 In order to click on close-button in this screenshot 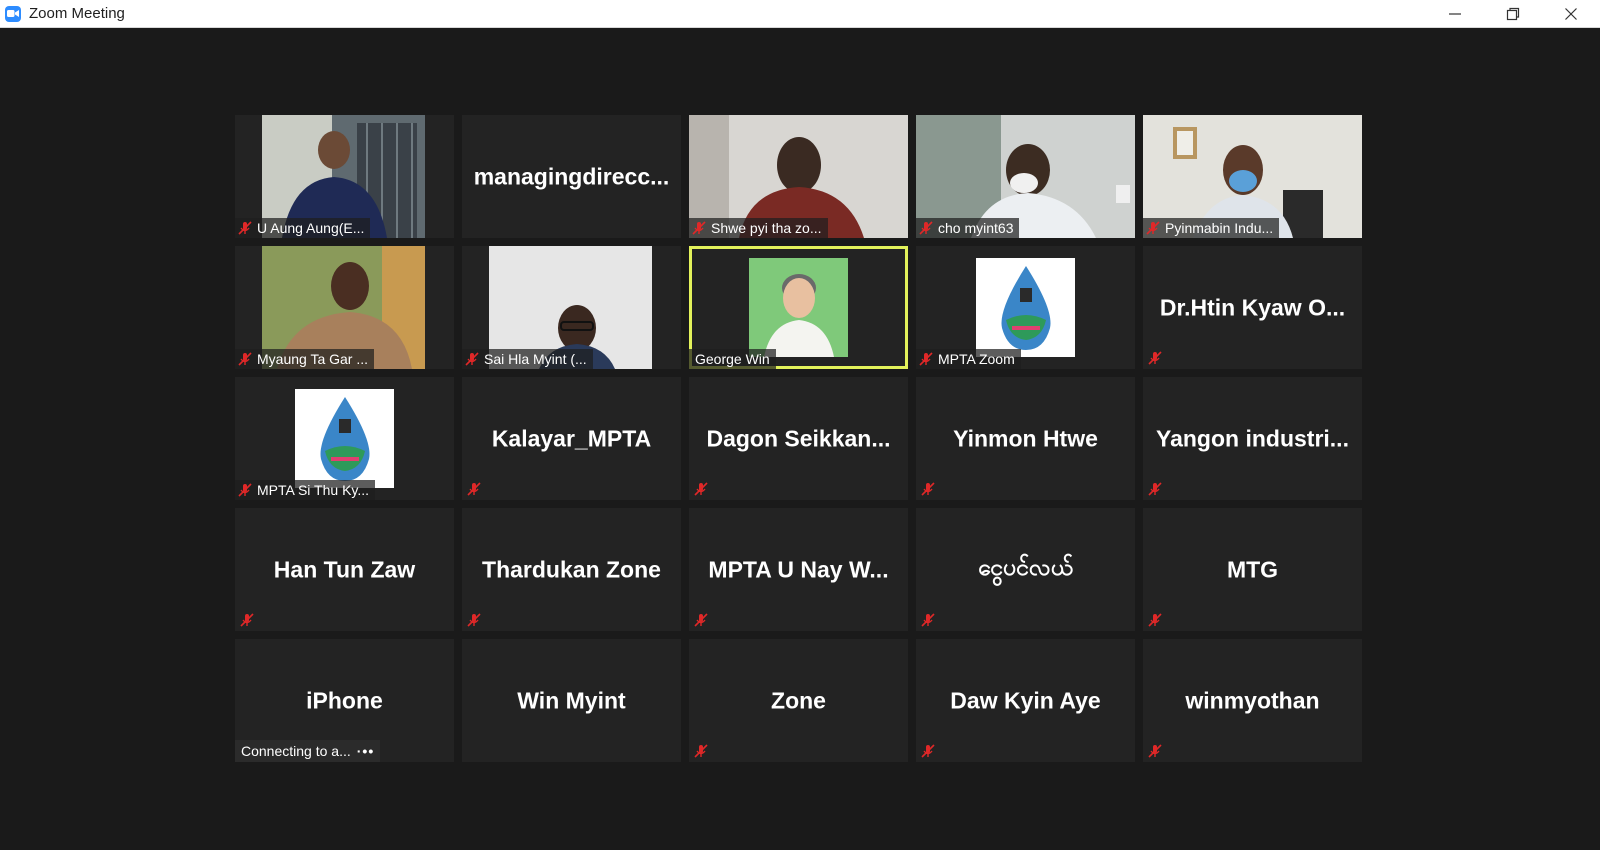, I will do `click(1571, 14)`.